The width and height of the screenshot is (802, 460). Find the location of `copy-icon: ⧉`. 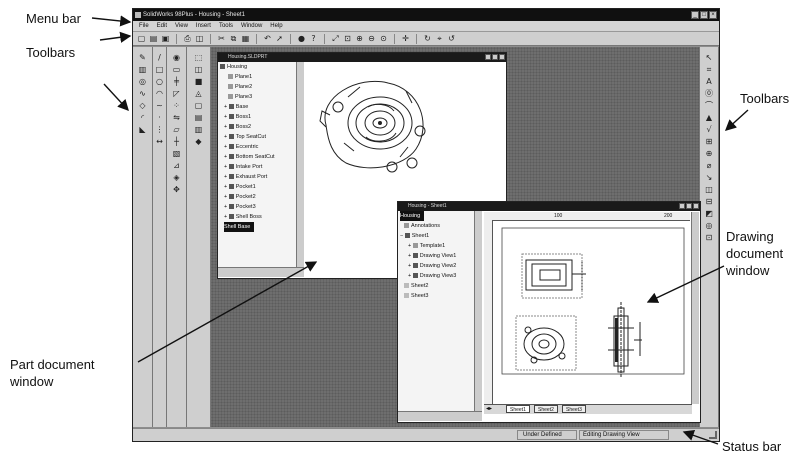

copy-icon: ⧉ is located at coordinates (233, 38).